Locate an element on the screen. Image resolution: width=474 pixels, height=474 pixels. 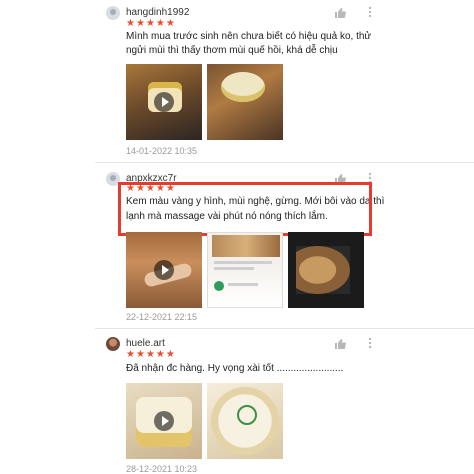
product-jar-image is located at coordinates (243, 87).